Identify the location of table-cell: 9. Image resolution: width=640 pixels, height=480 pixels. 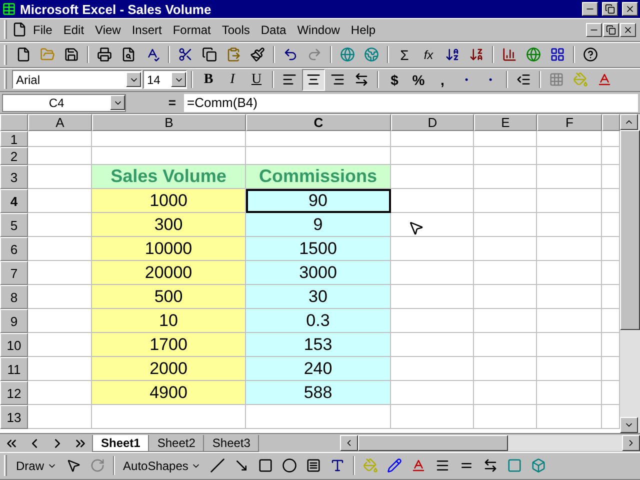
(318, 225).